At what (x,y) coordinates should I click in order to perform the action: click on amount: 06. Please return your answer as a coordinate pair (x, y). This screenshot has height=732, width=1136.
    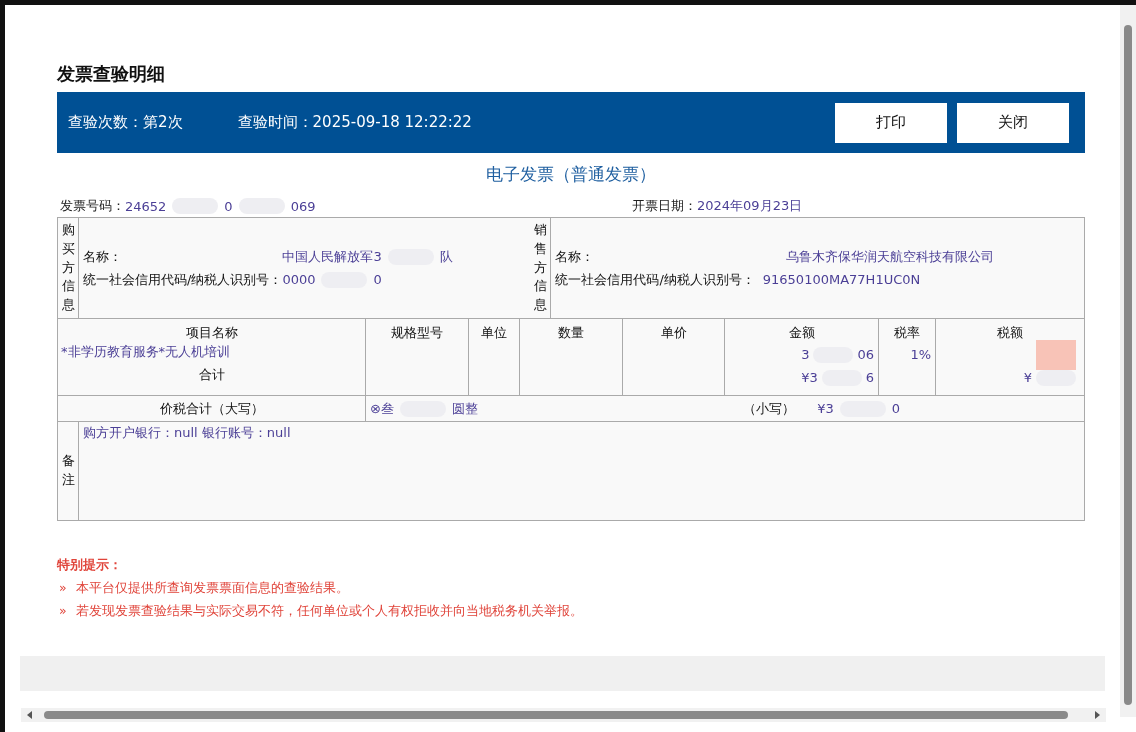
    Looking at the image, I should click on (865, 354).